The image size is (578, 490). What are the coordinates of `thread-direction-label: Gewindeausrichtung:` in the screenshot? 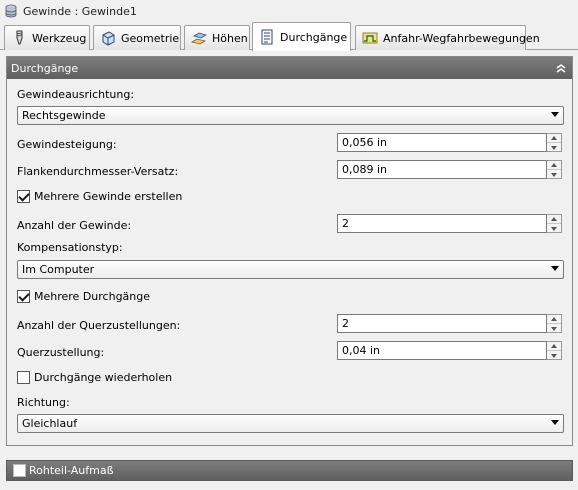 It's located at (76, 94).